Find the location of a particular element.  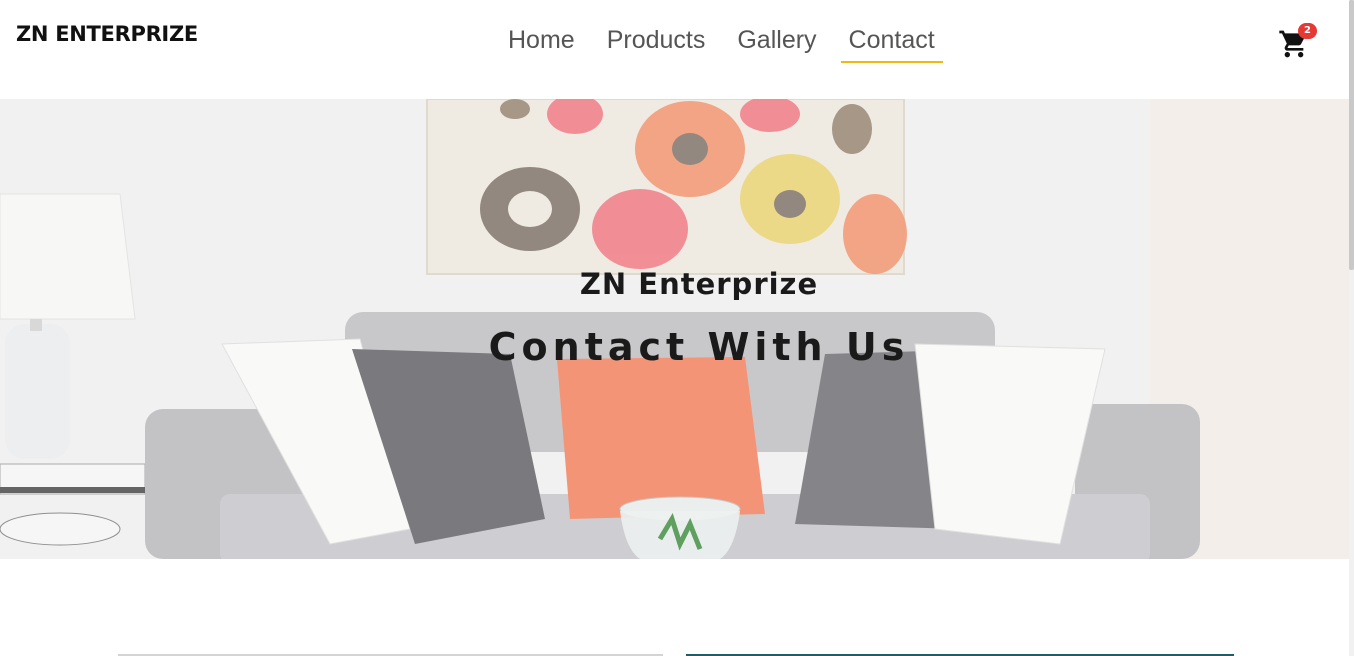

hero-subtitle: ZN Enterprize is located at coordinates (699, 284).